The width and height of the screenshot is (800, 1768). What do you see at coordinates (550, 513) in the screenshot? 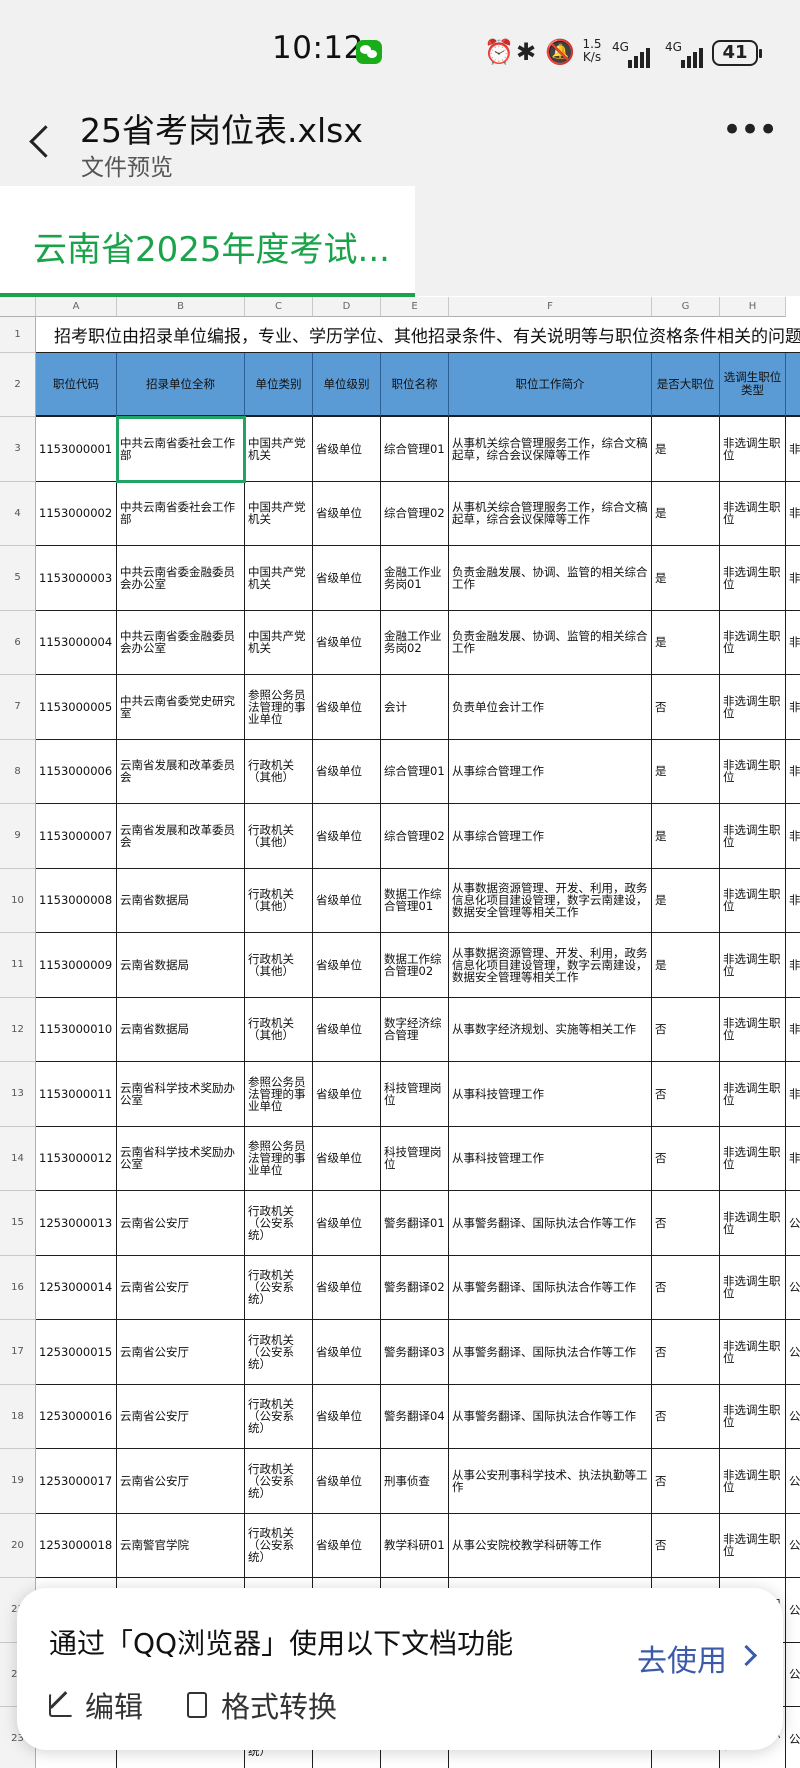
I see `table-cell: 从事机关综合管理服务工作，综合文稿起草，综合会议保障等工作` at bounding box center [550, 513].